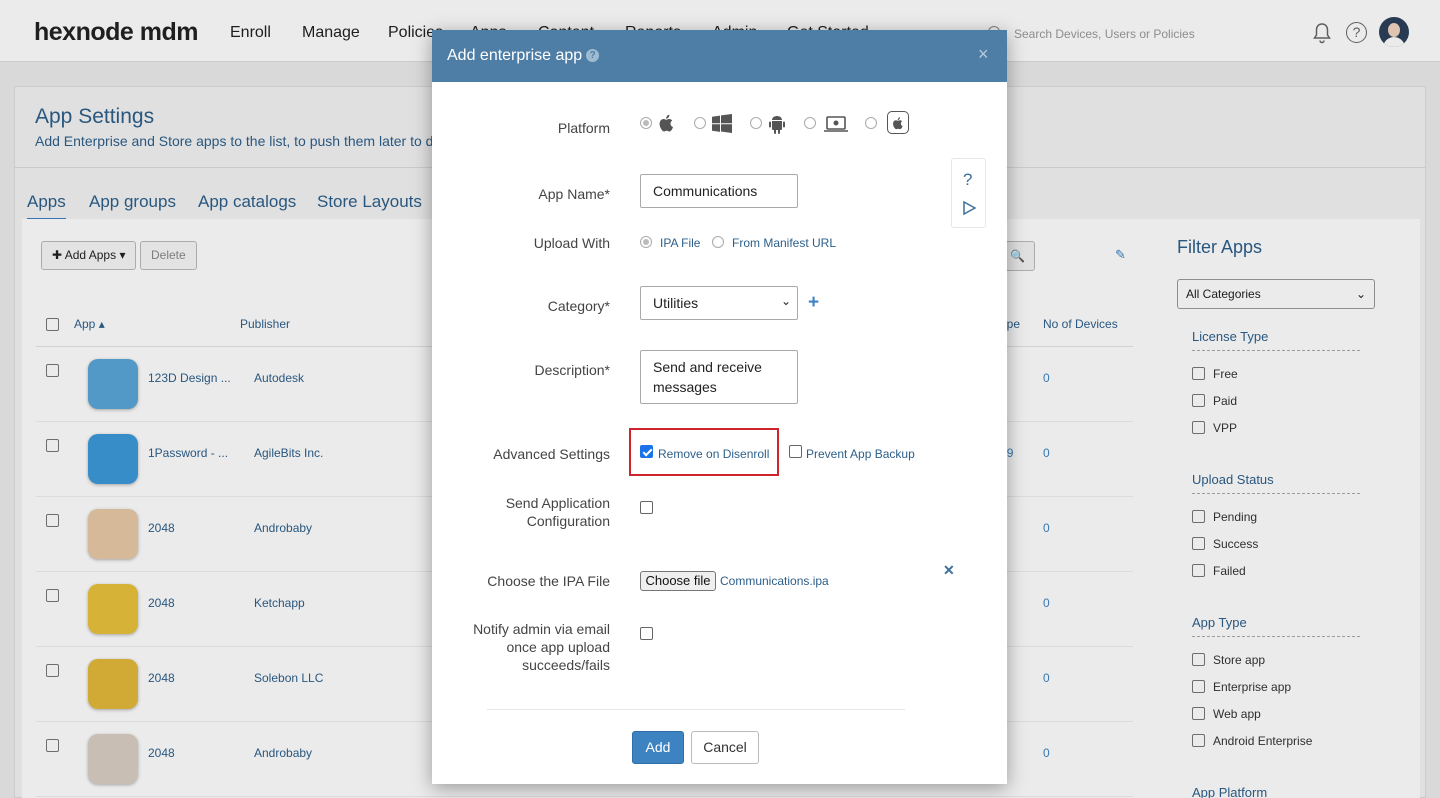  What do you see at coordinates (666, 123) in the screenshot?
I see `apple-icon` at bounding box center [666, 123].